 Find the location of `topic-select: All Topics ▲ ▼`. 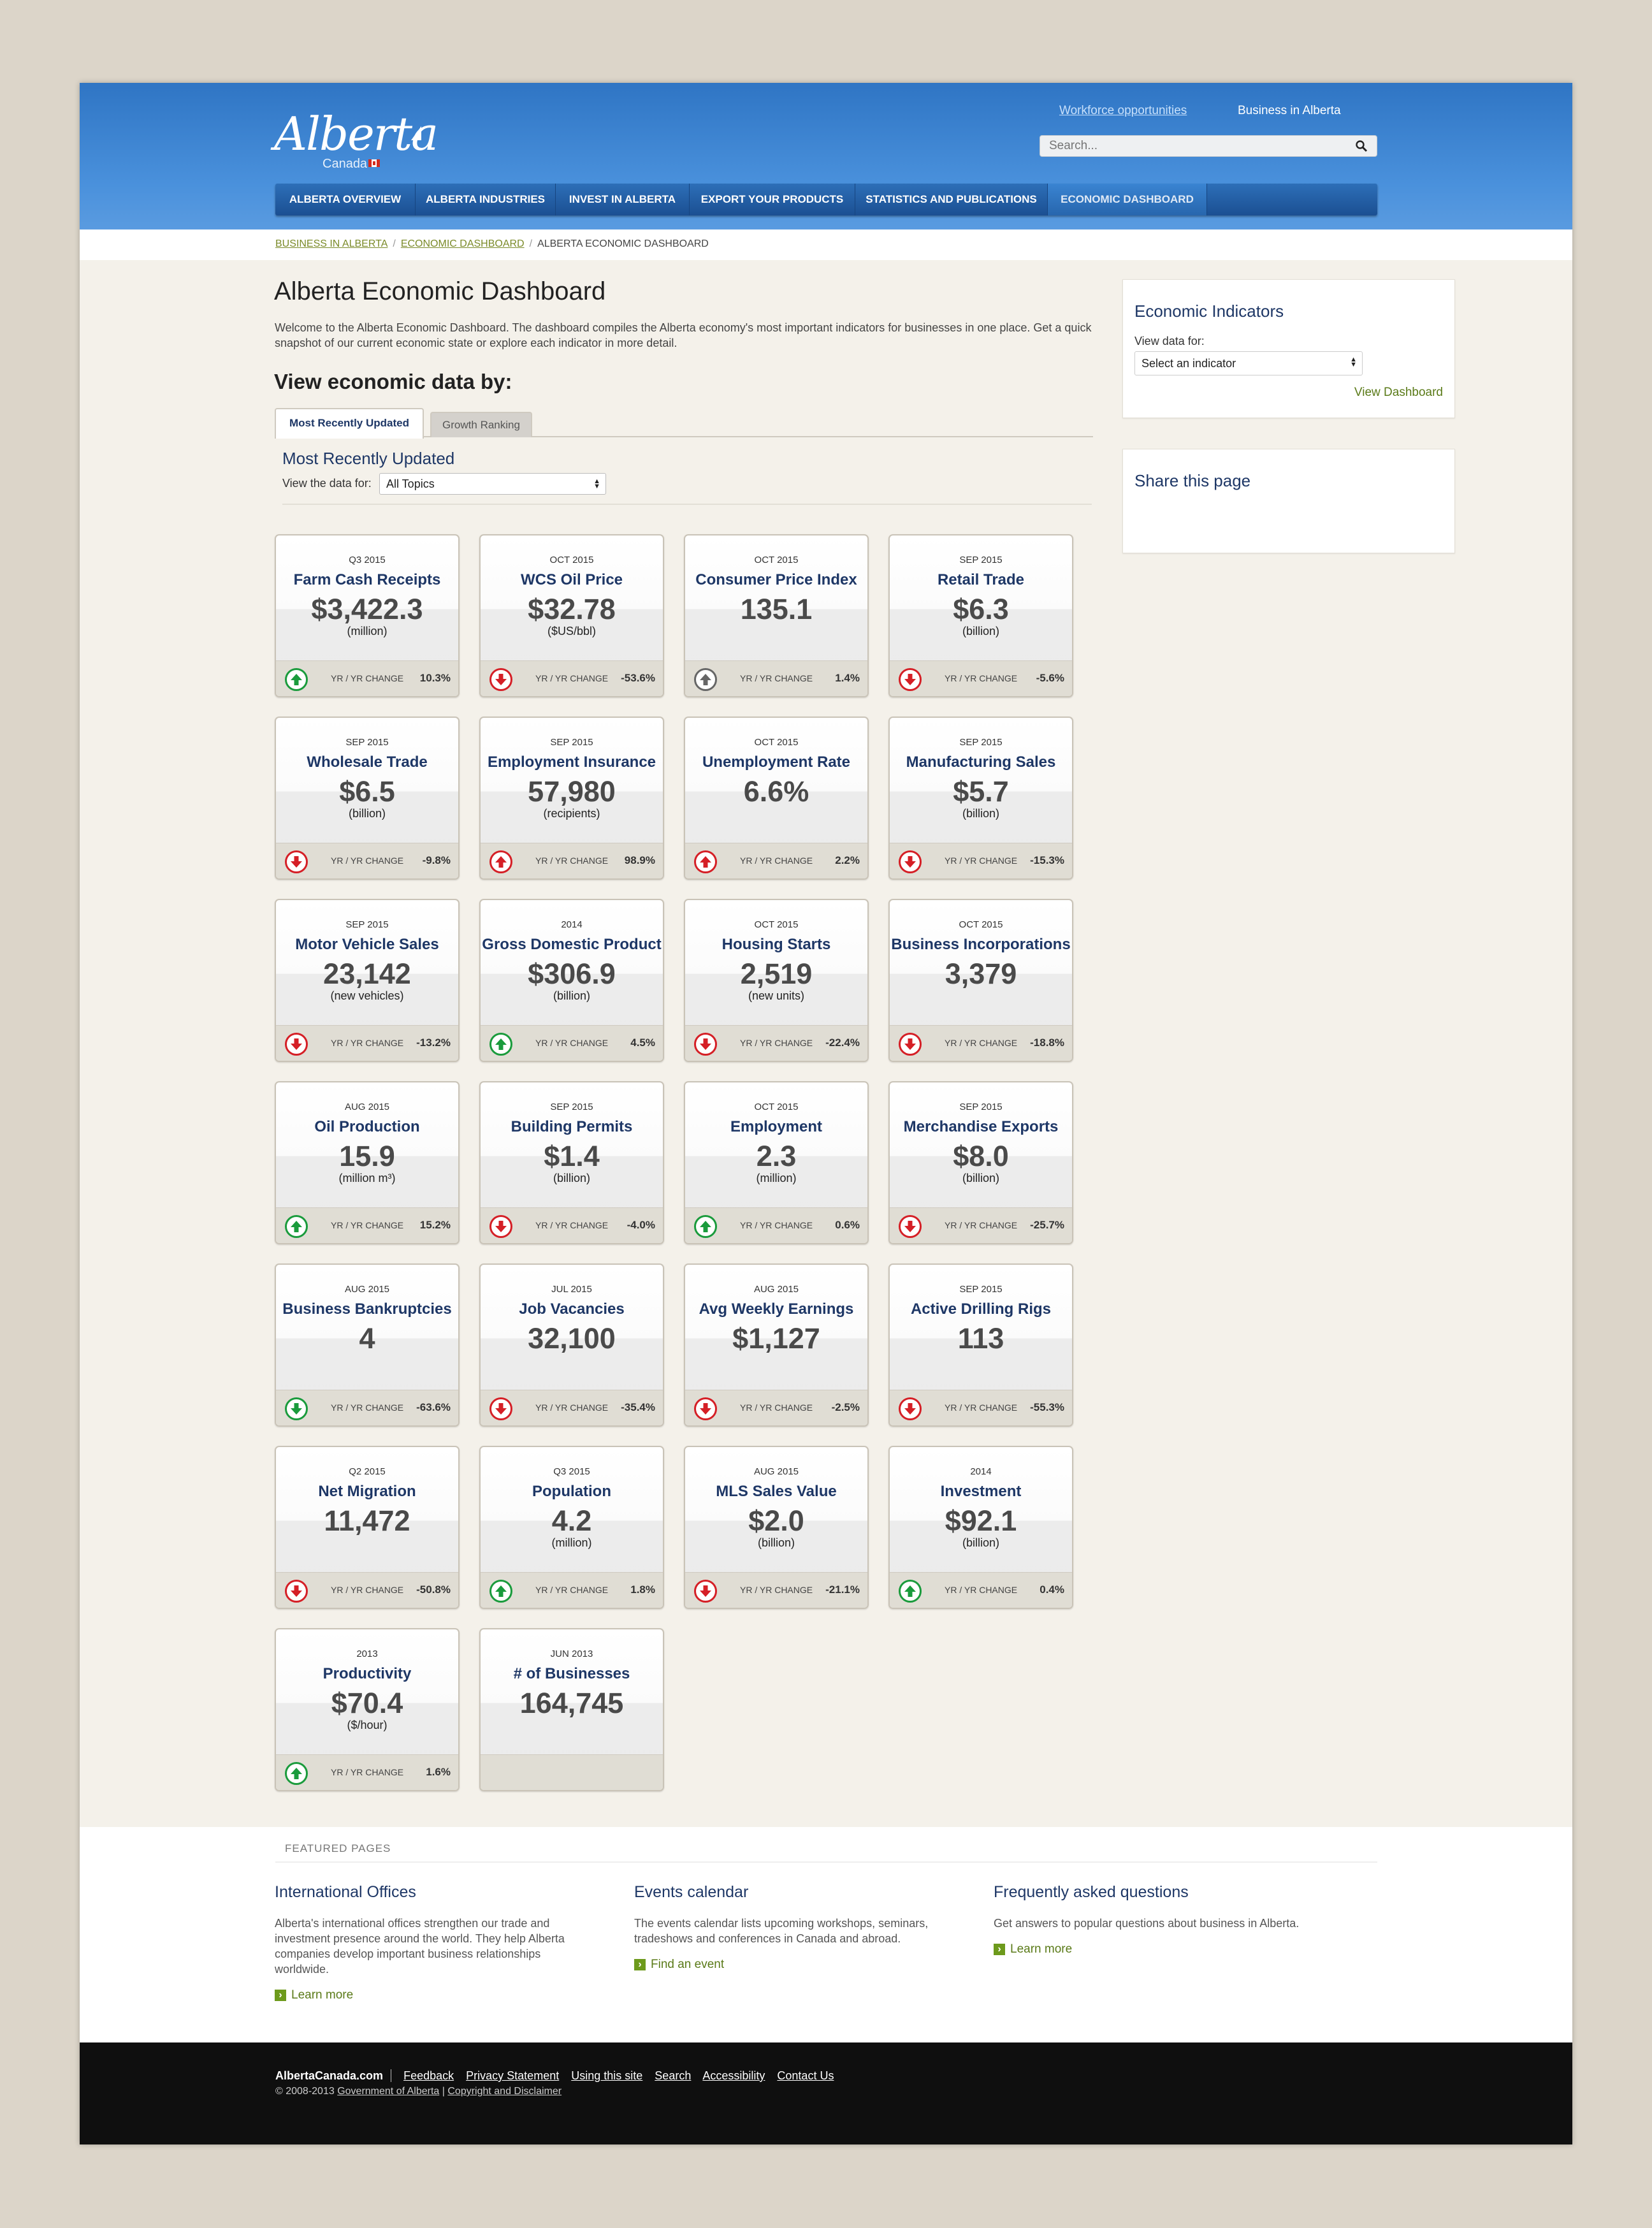

topic-select: All Topics ▲ ▼ is located at coordinates (493, 484).